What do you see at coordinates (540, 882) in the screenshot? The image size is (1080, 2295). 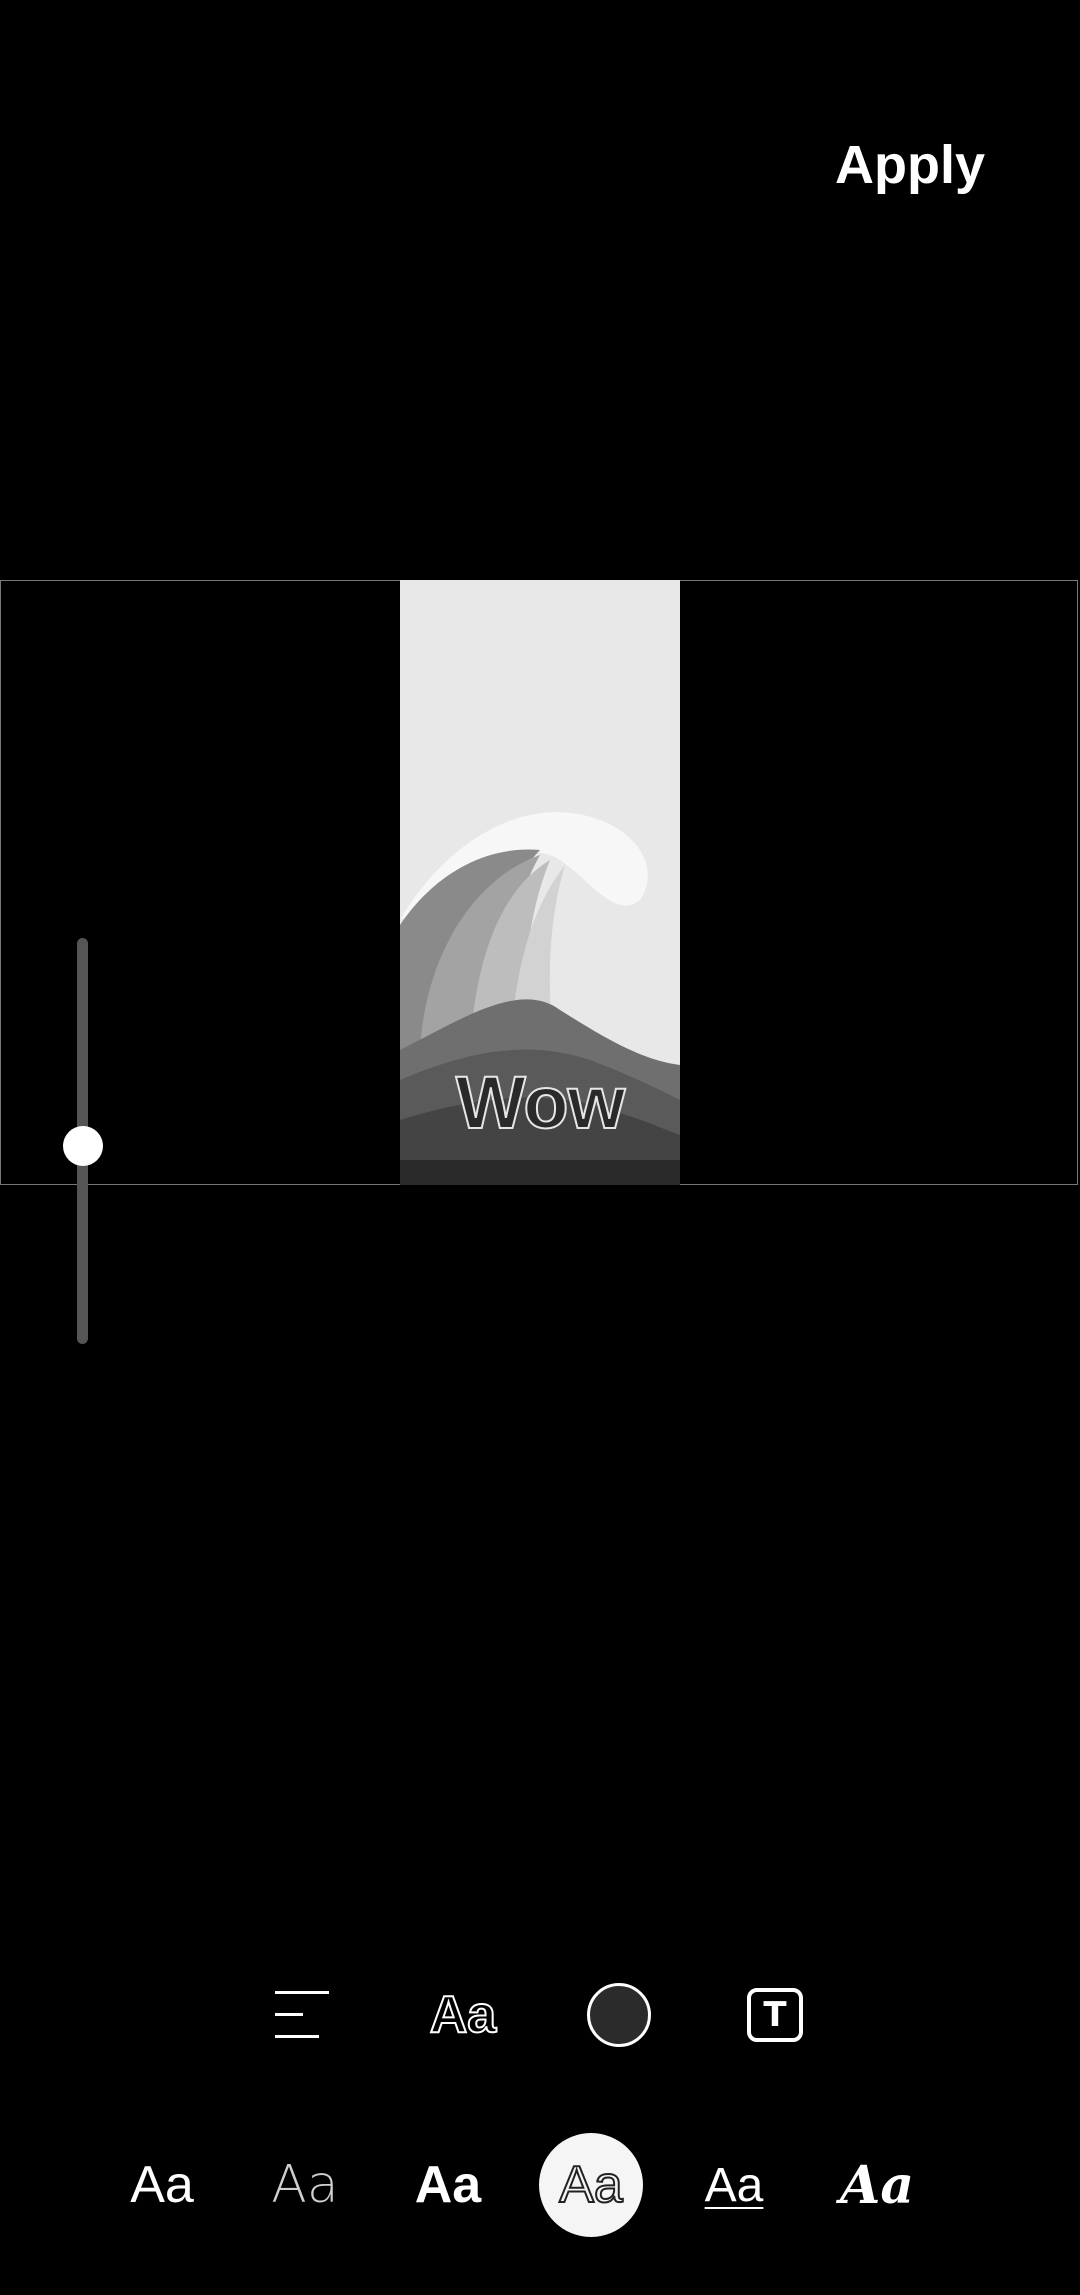 I see `image-preview: Wow` at bounding box center [540, 882].